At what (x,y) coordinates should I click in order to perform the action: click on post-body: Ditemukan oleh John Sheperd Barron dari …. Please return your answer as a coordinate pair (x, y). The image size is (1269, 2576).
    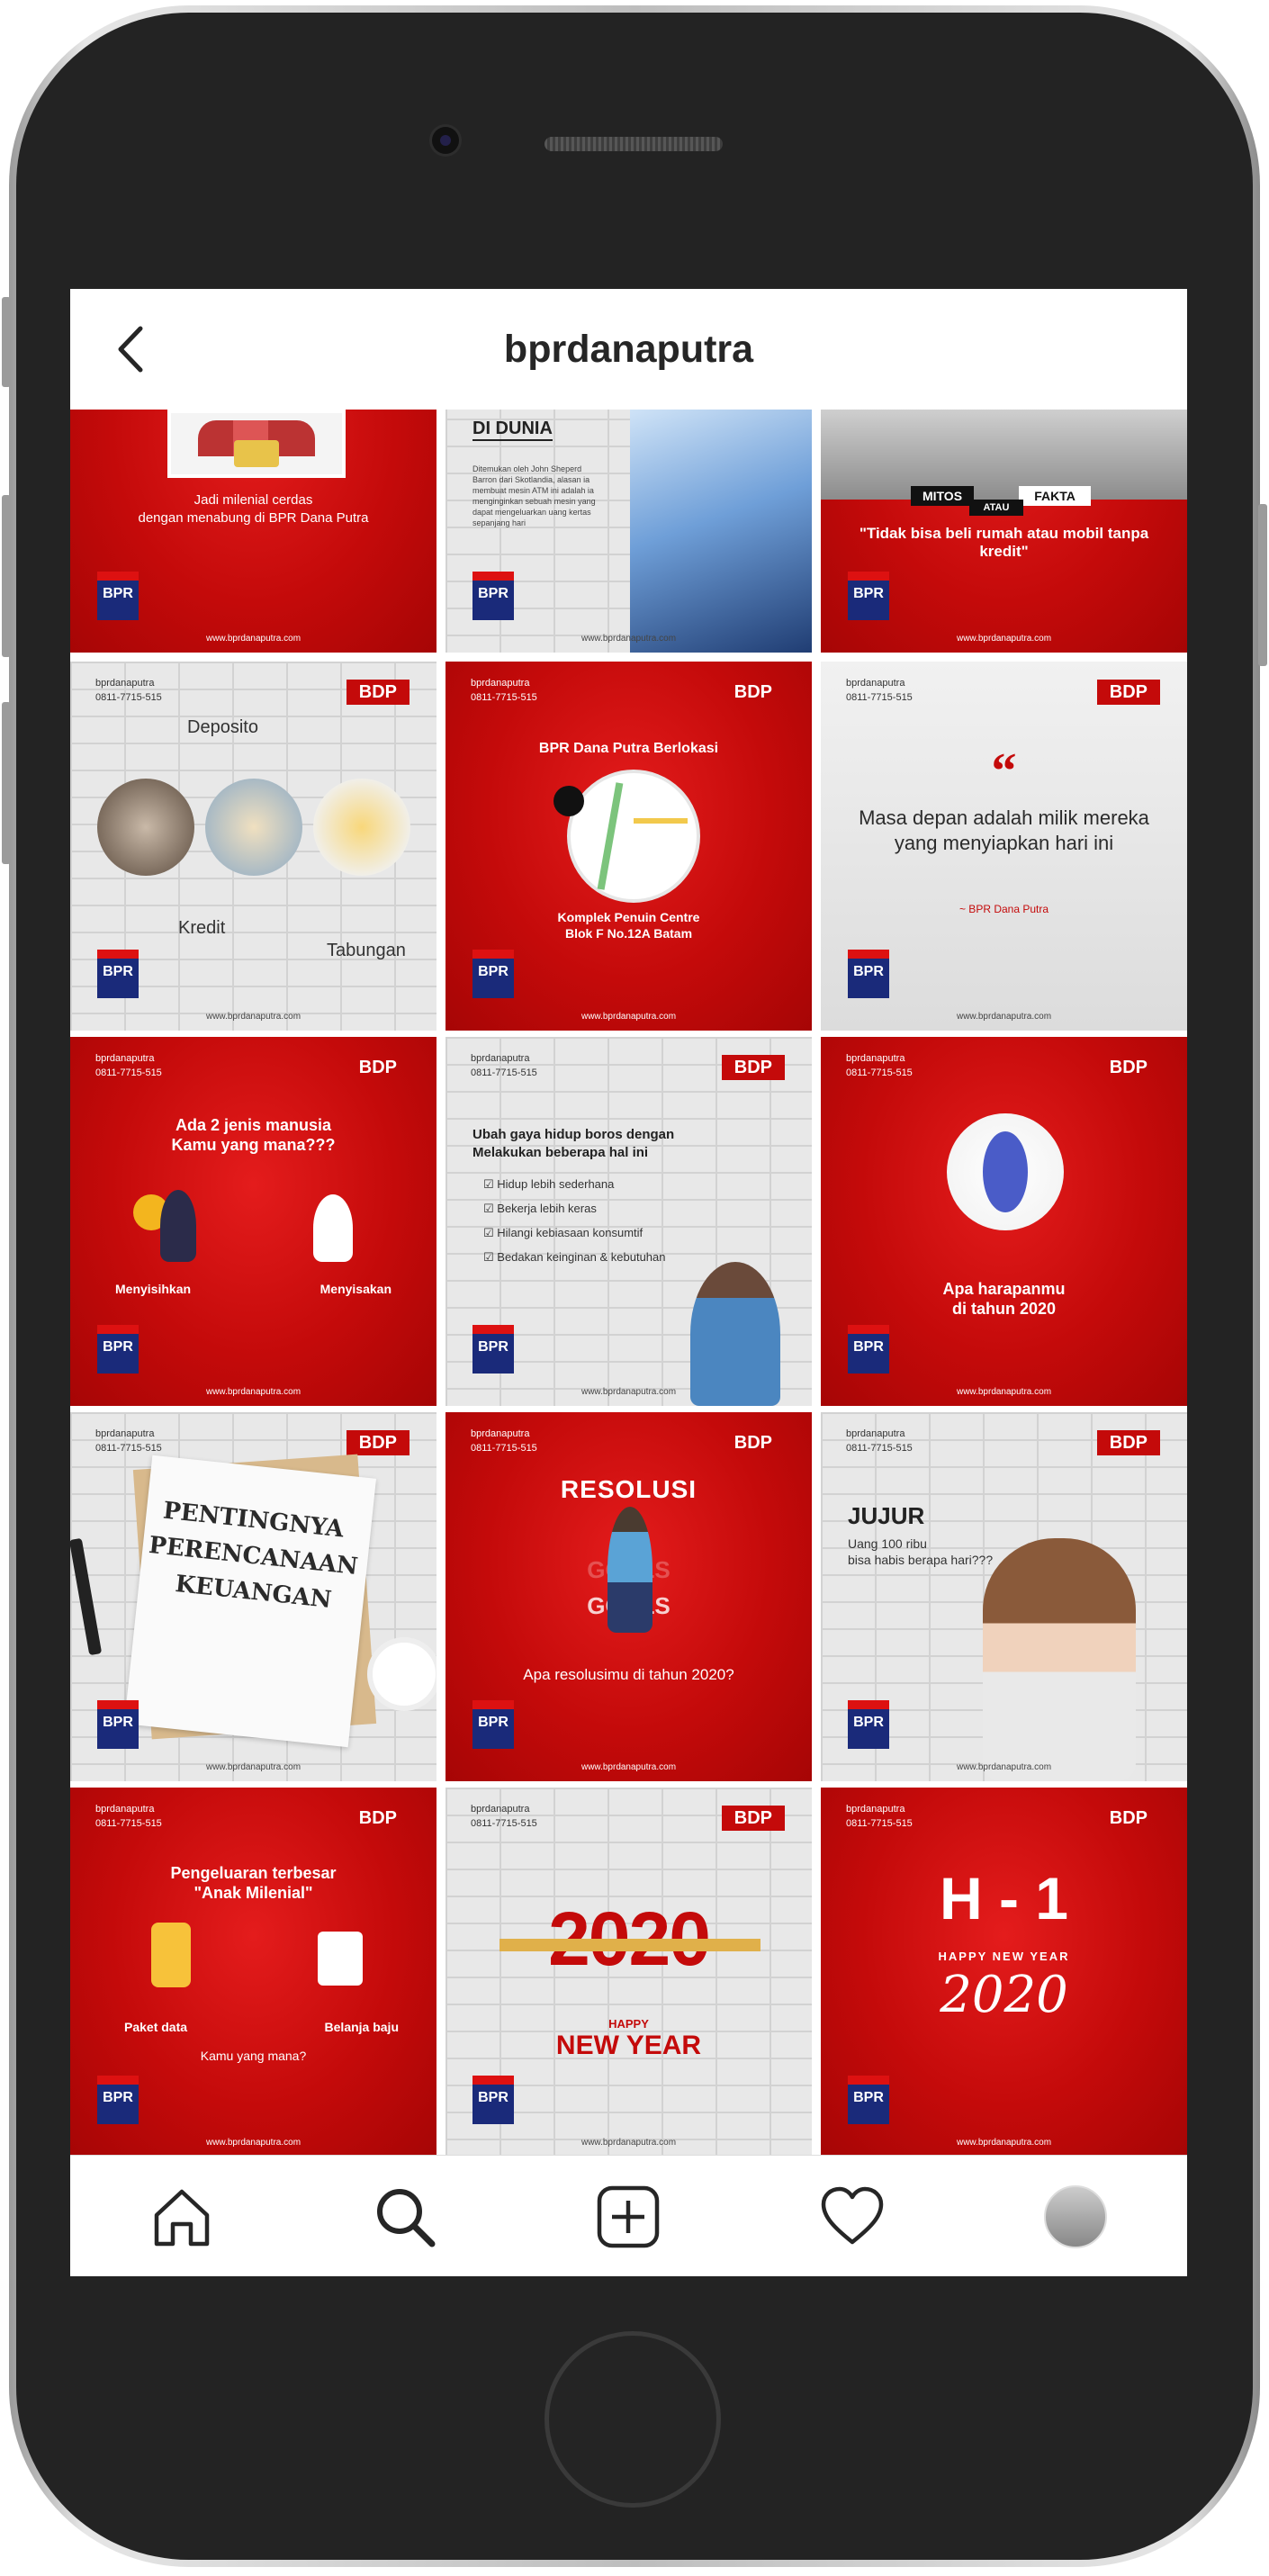
    Looking at the image, I should click on (534, 495).